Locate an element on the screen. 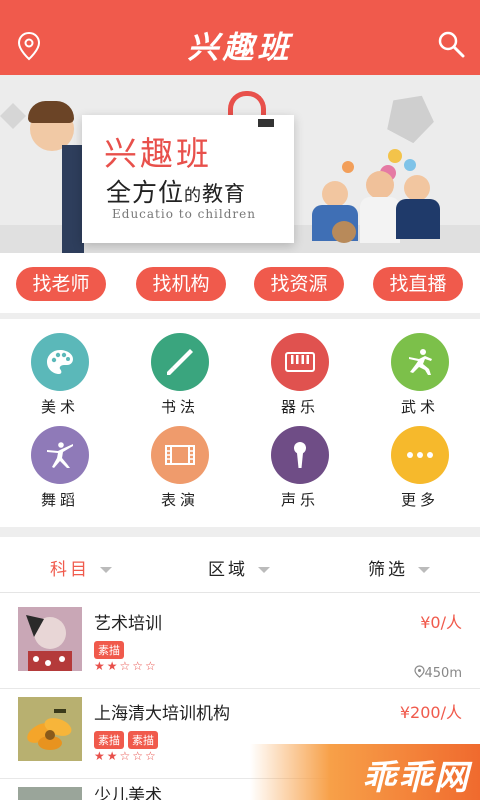 This screenshot has height=800, width=480. banner-card-english: Educatio to children is located at coordinates (184, 214).